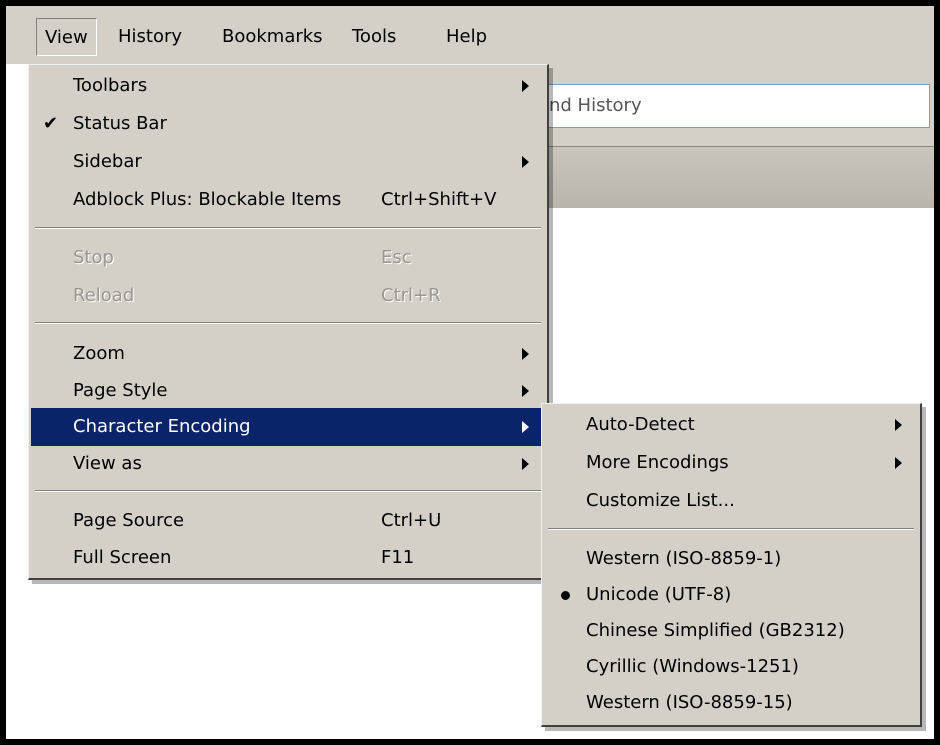  Describe the element at coordinates (162, 426) in the screenshot. I see `menu-item-label: Character Encoding` at that location.